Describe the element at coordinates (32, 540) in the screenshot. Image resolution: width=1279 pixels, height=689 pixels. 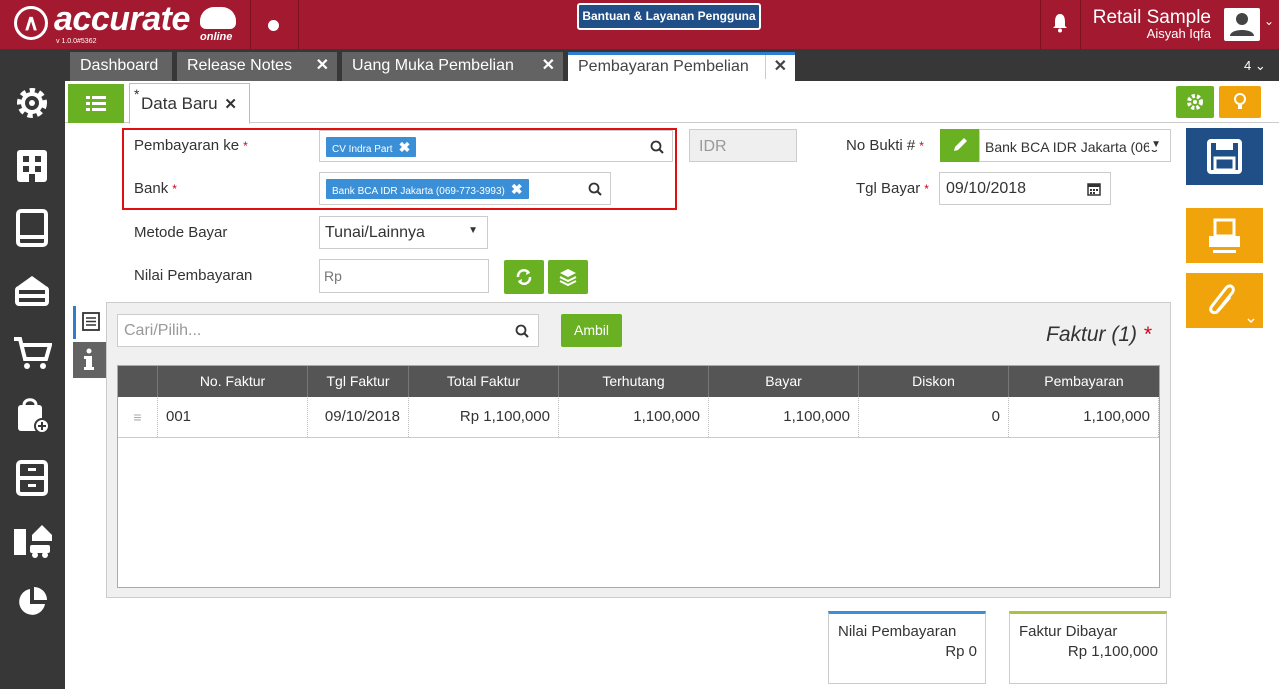
I see `assets-icon` at that location.